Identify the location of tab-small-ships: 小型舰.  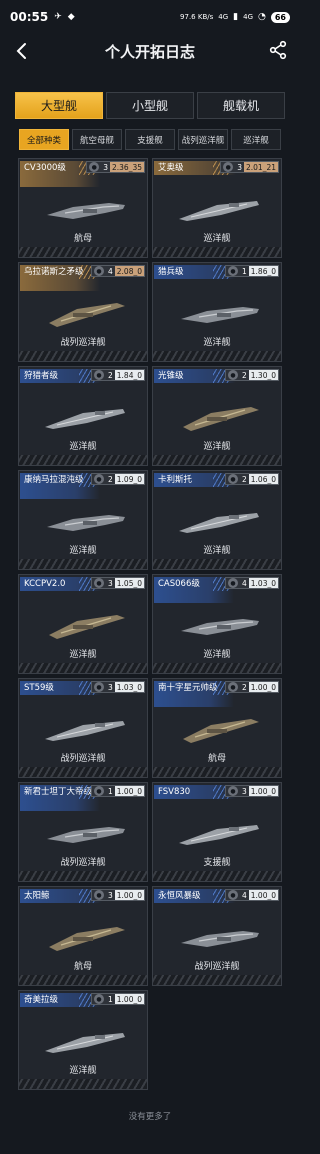
(150, 105).